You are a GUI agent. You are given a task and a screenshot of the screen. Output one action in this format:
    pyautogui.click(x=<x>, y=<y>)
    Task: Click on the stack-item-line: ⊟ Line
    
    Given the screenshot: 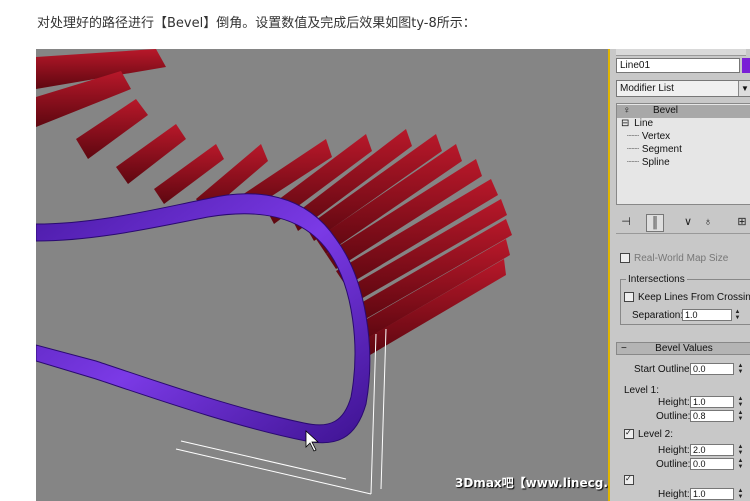 What is the action you would take?
    pyautogui.click(x=637, y=124)
    